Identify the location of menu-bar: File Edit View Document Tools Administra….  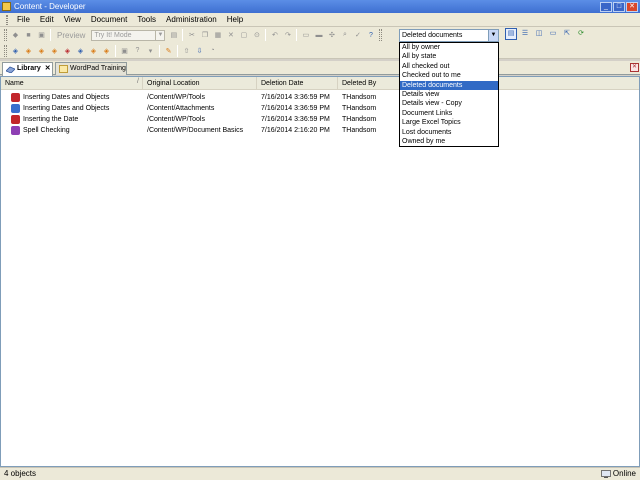
(320, 20).